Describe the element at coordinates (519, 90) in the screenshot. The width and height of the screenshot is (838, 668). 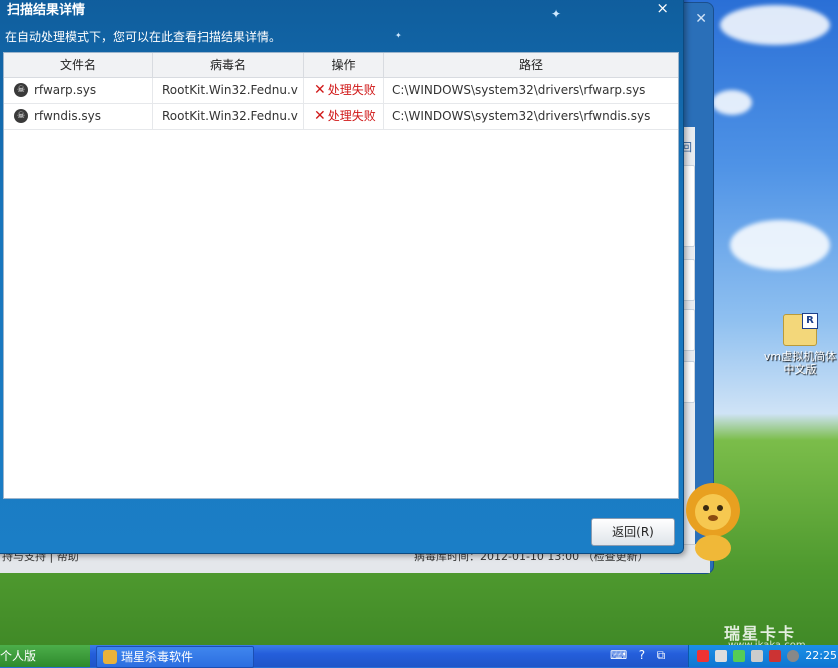
I see `file-path: C:\WINDOWS\system32\drivers\rfwarp.sys` at that location.